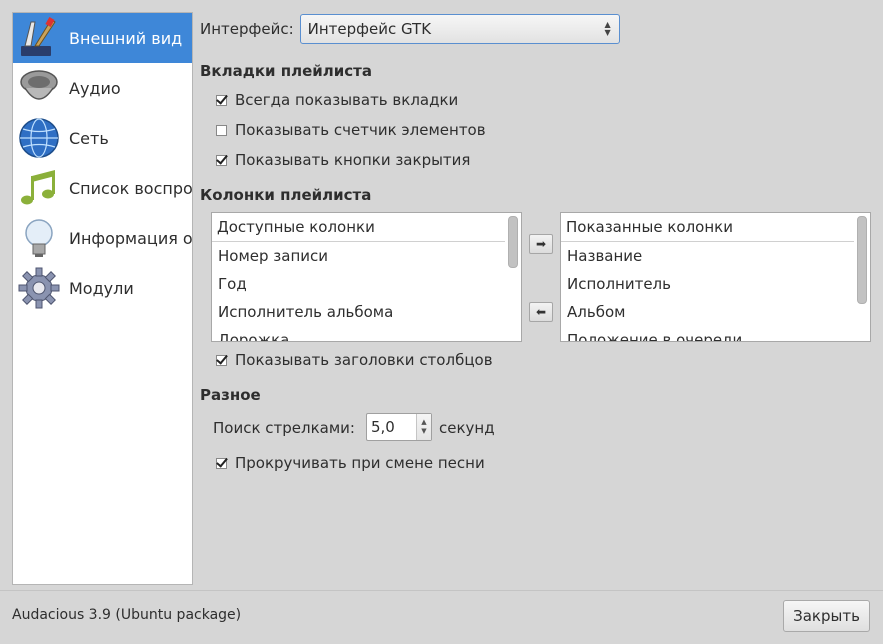  What do you see at coordinates (715, 284) in the screenshot?
I see `list-item: Исполнитель` at bounding box center [715, 284].